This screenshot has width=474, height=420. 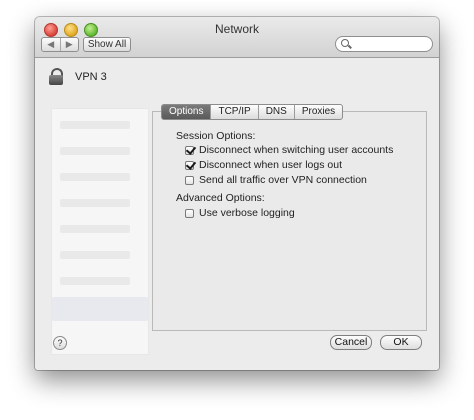 I want to click on option-label: Use verbose logging, so click(x=247, y=213).